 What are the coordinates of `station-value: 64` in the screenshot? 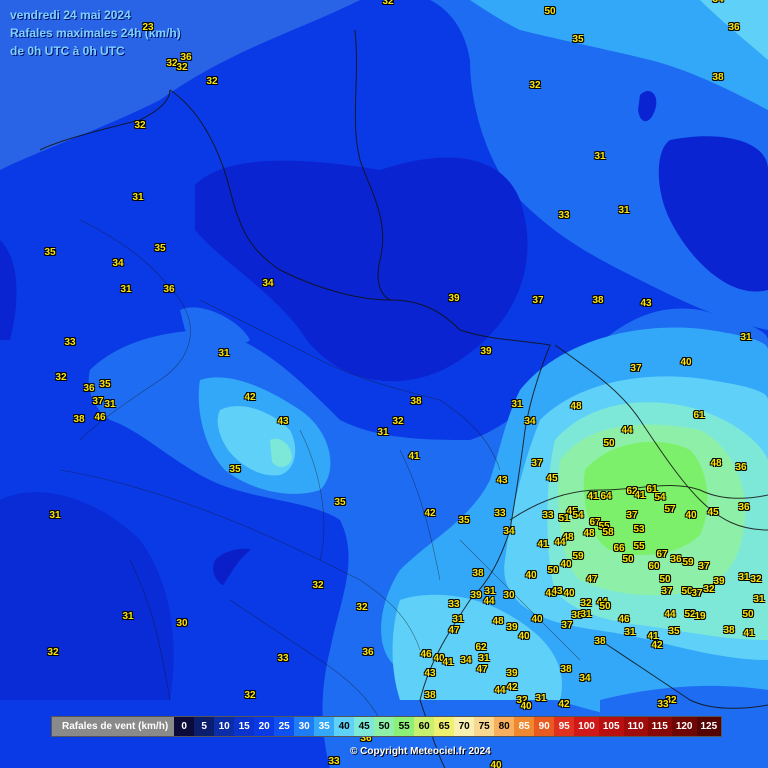 It's located at (606, 496).